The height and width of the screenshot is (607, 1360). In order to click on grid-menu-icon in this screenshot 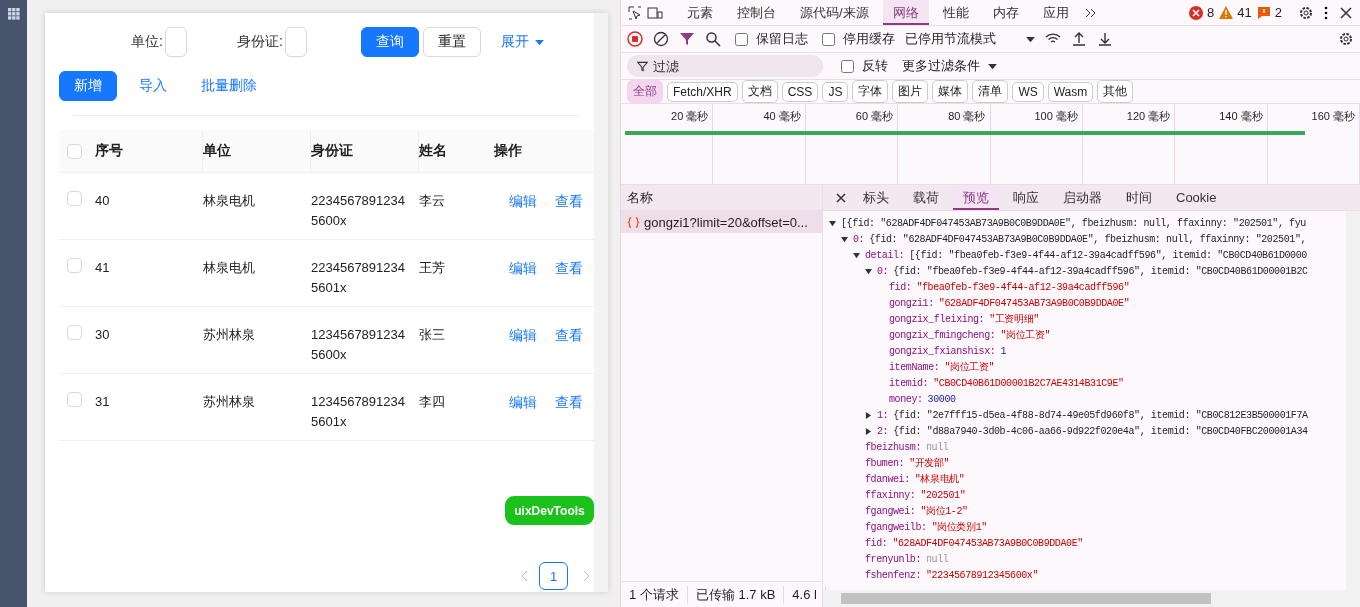, I will do `click(13, 14)`.